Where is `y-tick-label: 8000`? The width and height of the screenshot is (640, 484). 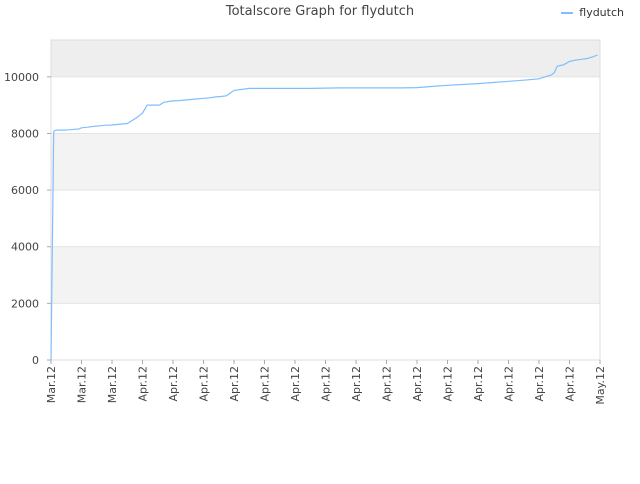
y-tick-label: 8000 is located at coordinates (25, 133).